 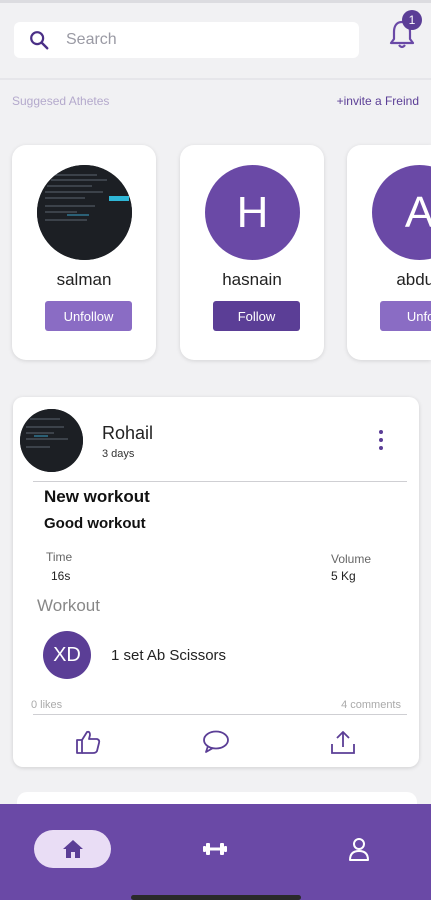 What do you see at coordinates (59, 557) in the screenshot?
I see `time-label: Time` at bounding box center [59, 557].